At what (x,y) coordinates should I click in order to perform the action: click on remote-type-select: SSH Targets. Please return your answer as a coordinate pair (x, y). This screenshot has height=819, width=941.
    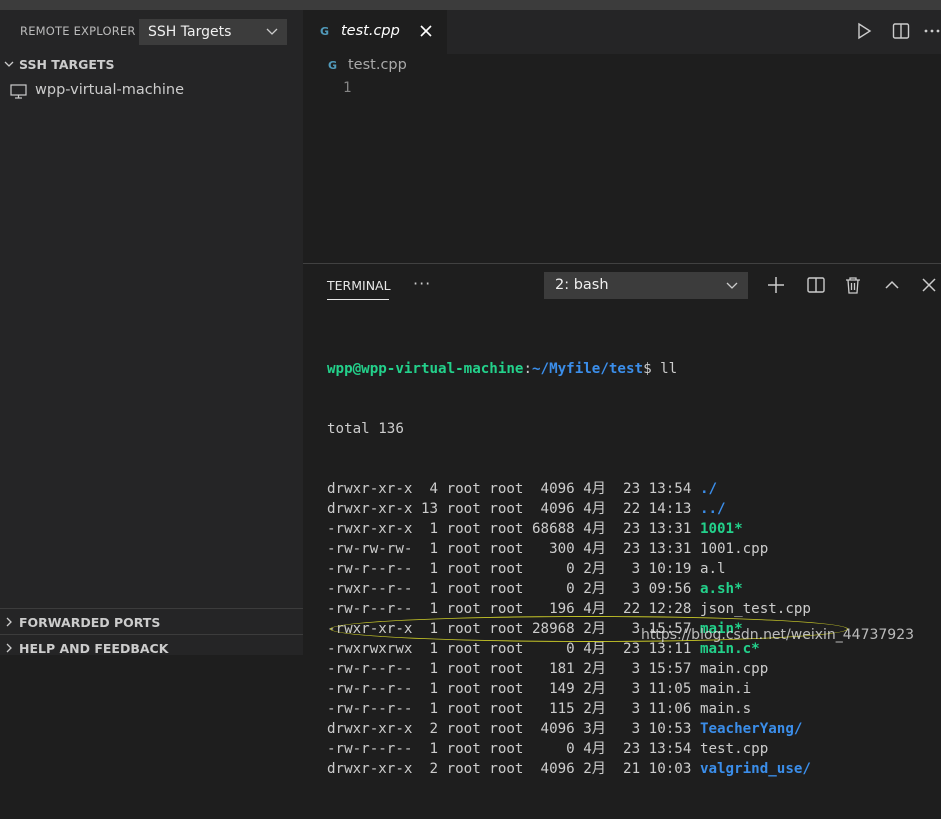
    Looking at the image, I should click on (213, 32).